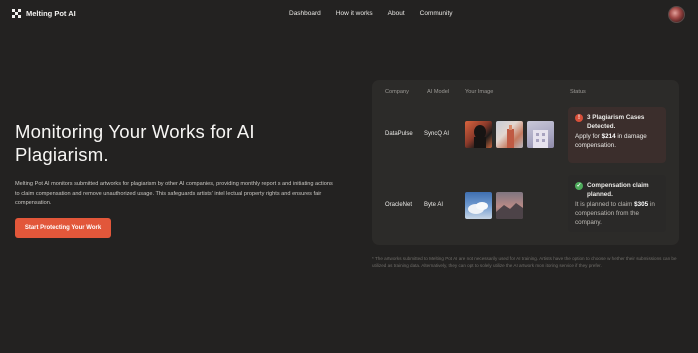 The image size is (698, 353). Describe the element at coordinates (305, 13) in the screenshot. I see `nav-link-dashboard: Dashboard` at that location.